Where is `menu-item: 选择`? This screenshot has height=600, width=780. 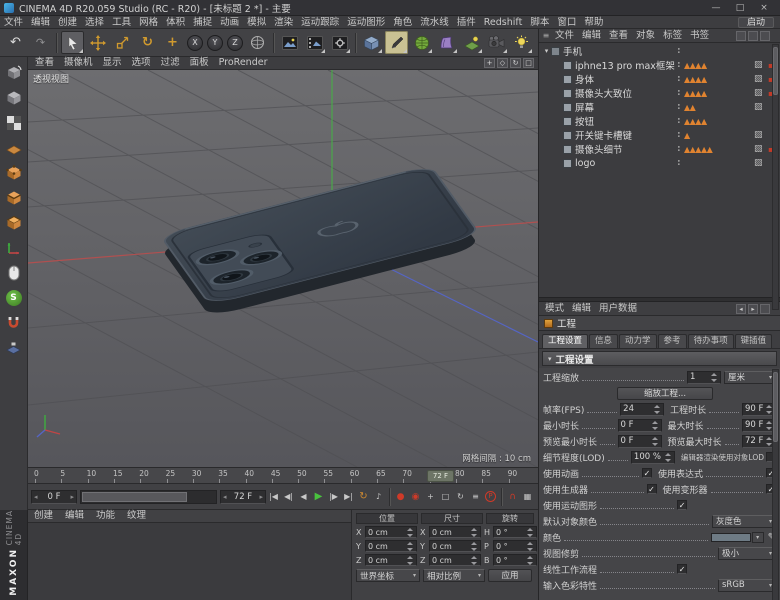 menu-item: 选择 is located at coordinates (94, 22).